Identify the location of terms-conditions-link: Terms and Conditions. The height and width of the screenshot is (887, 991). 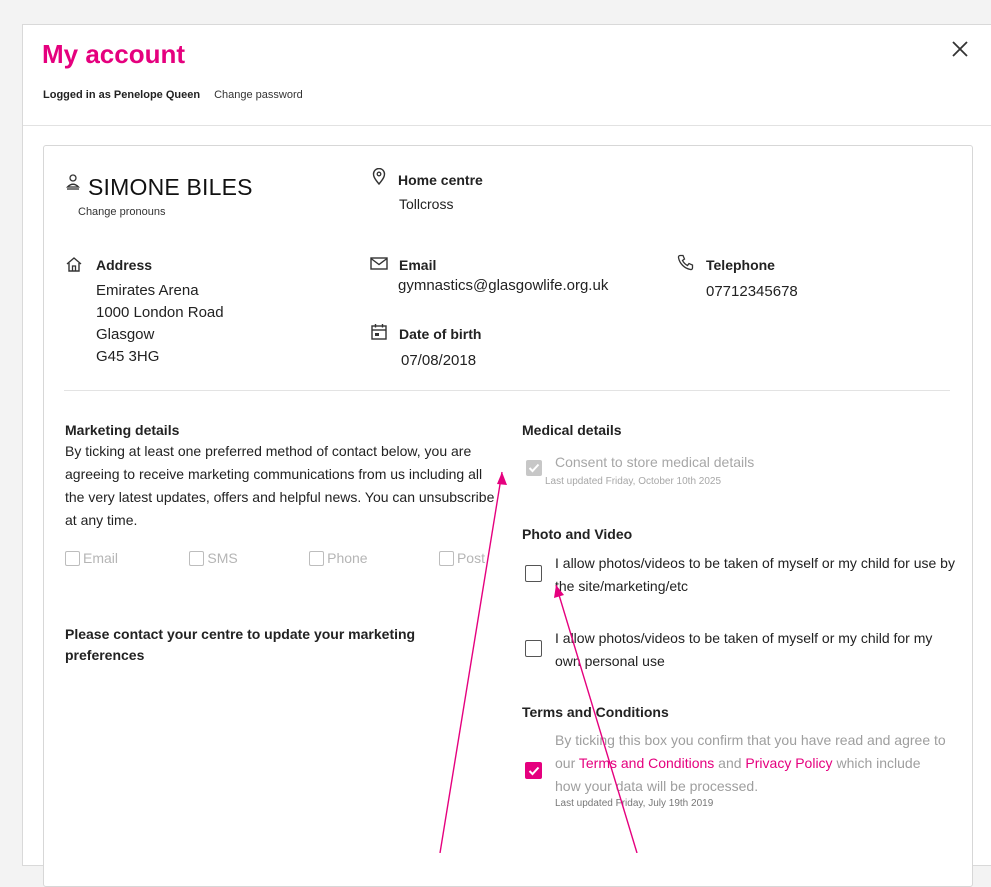
(646, 763).